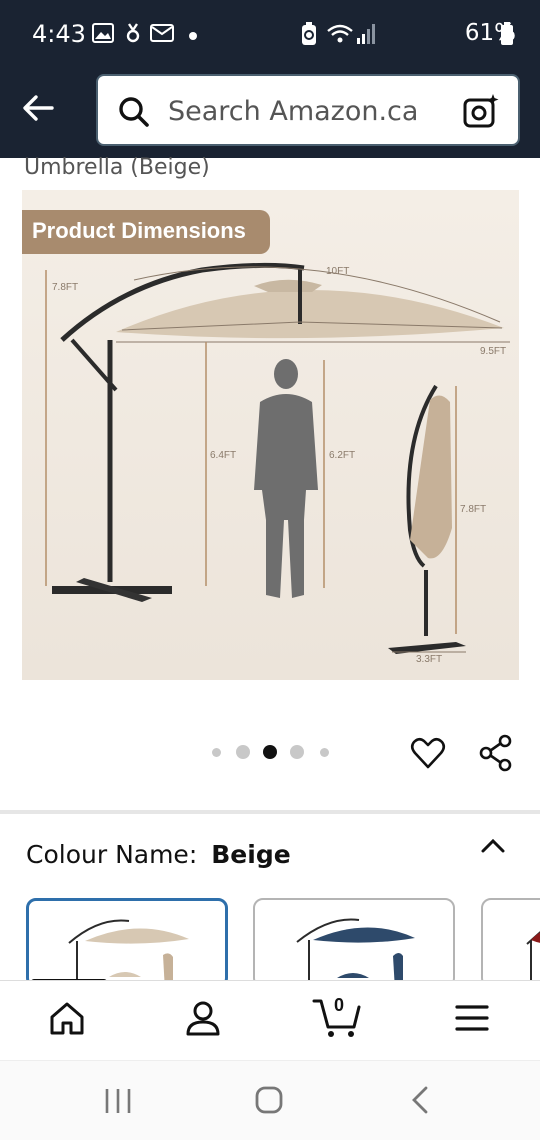  I want to click on battery-icon, so click(507, 36).